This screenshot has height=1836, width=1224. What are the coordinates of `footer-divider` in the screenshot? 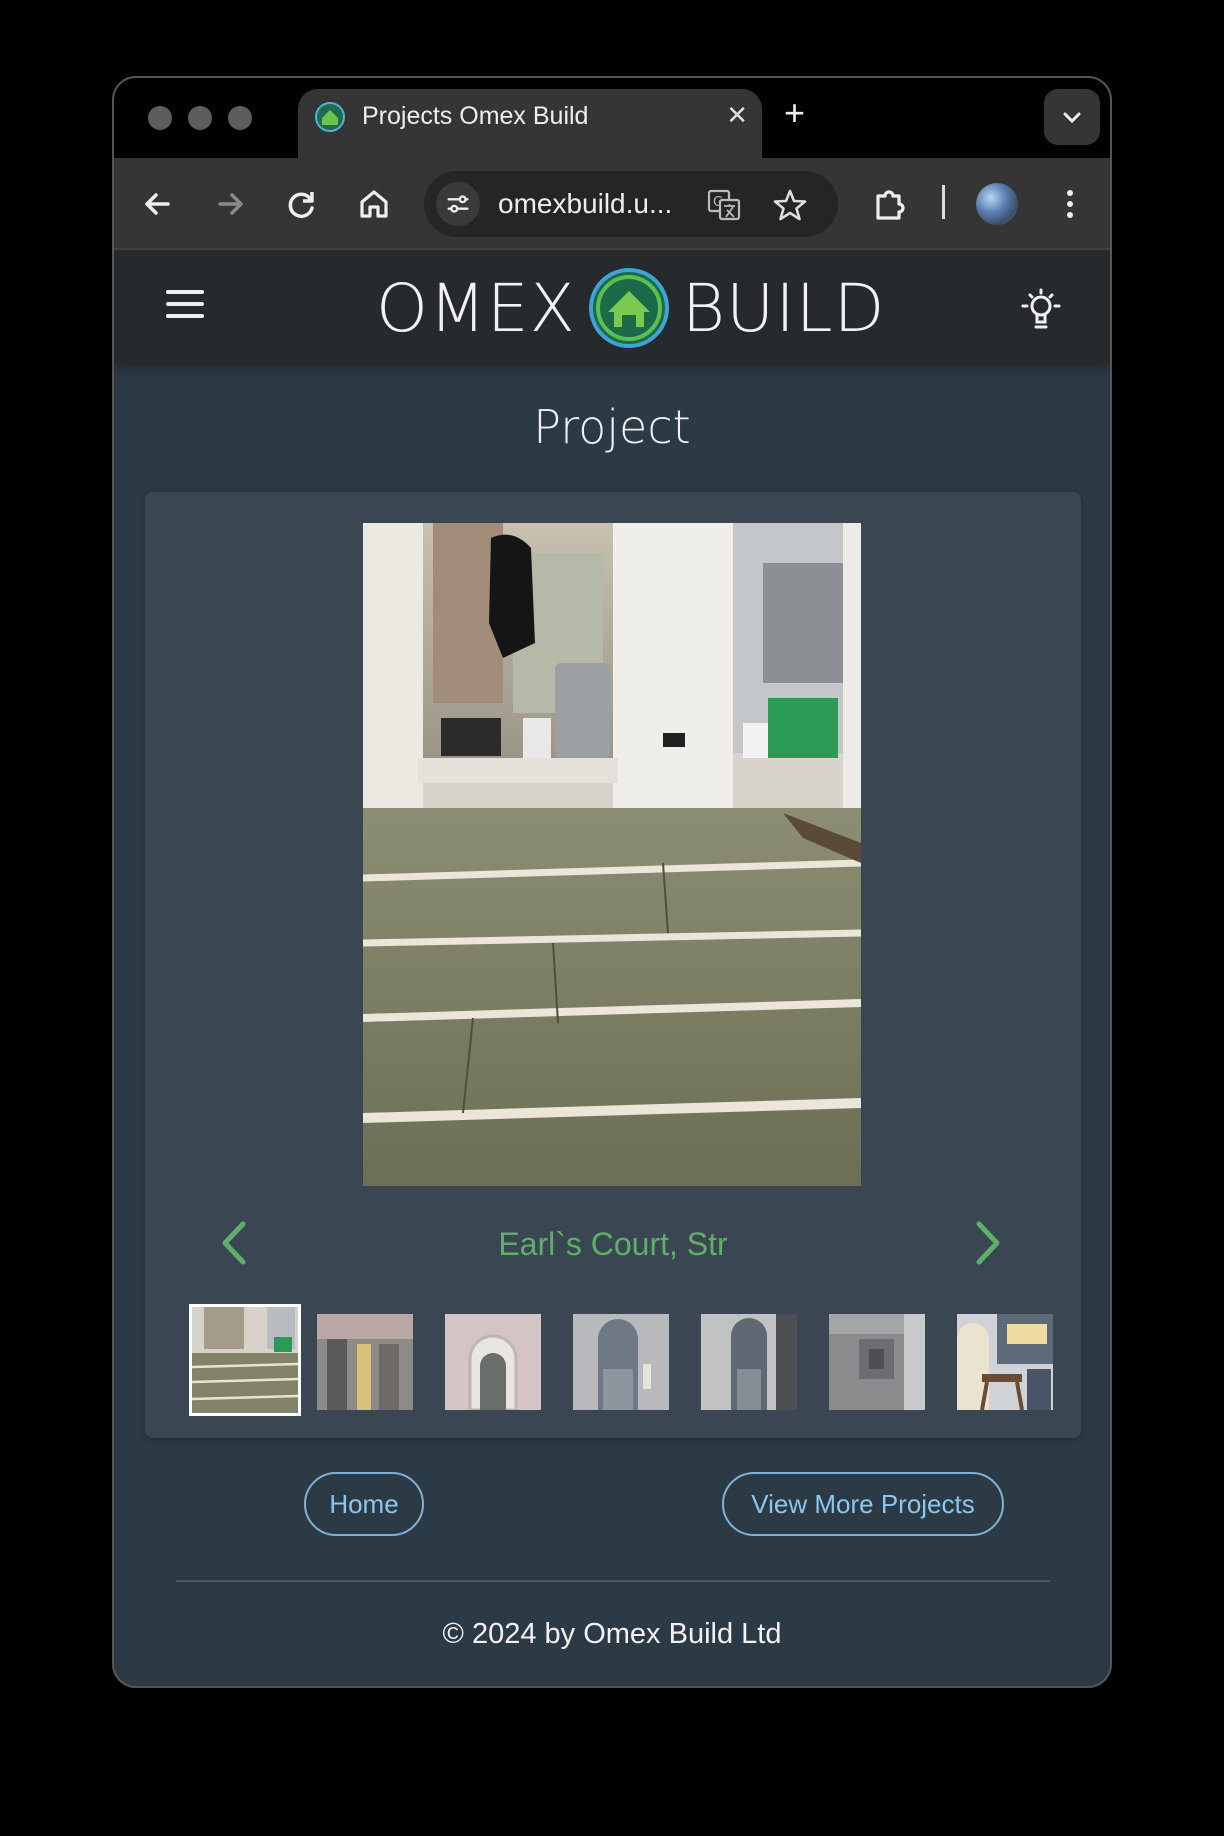 It's located at (613, 1581).